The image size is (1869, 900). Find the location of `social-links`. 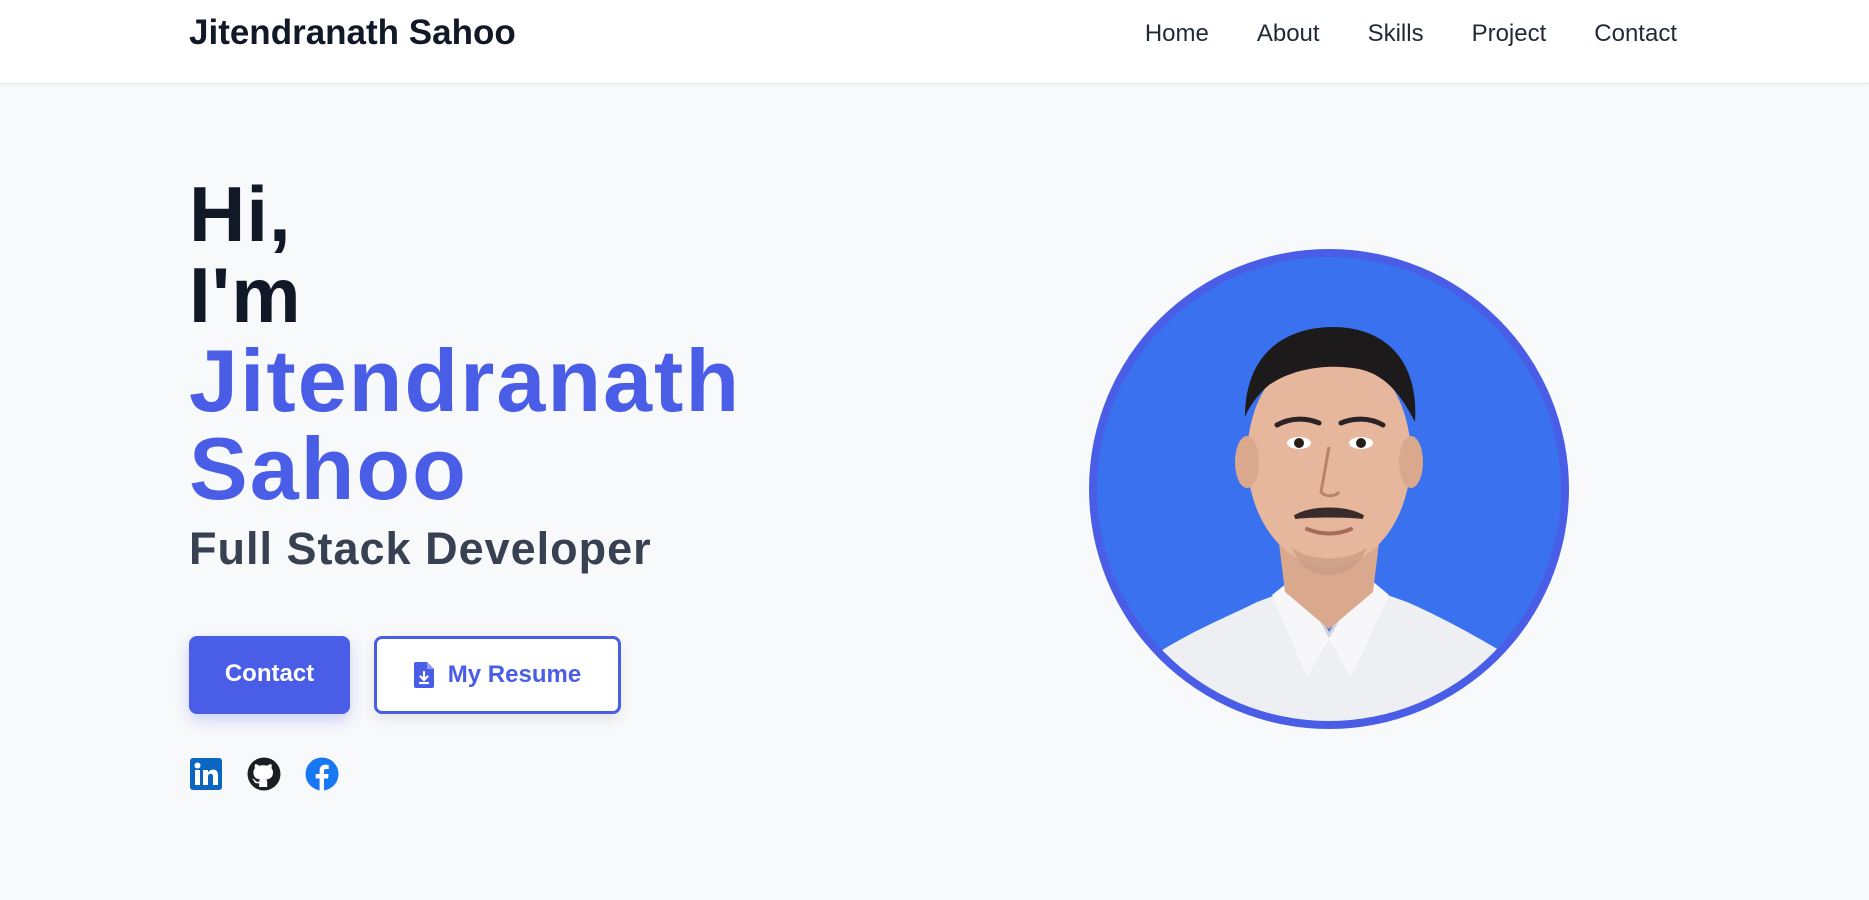

social-links is located at coordinates (264, 774).